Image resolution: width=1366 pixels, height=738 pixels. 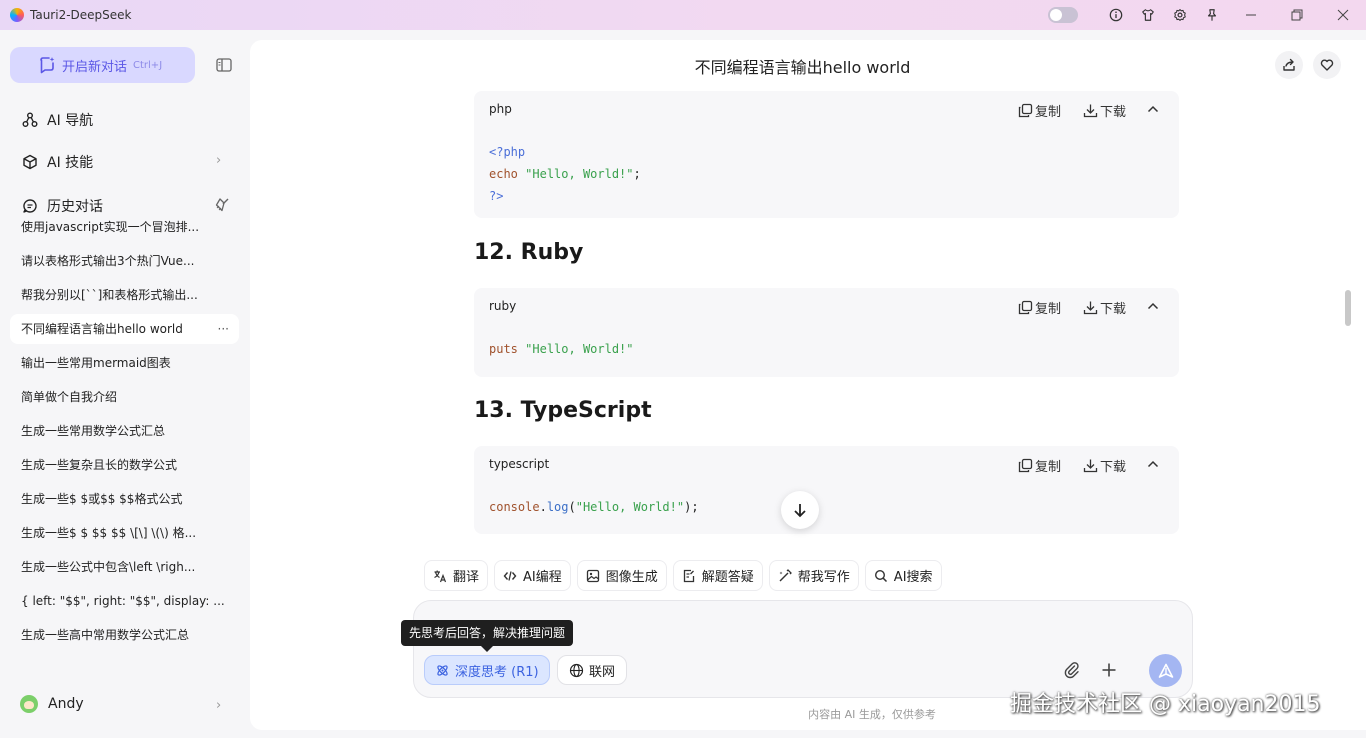 I want to click on code-content: <?php echo "Hello, World!"; ?>, so click(x=826, y=175).